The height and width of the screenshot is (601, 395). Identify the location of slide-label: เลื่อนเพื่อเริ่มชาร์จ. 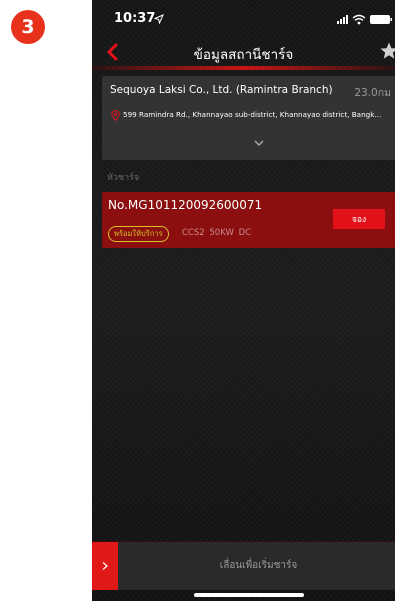
(258, 565).